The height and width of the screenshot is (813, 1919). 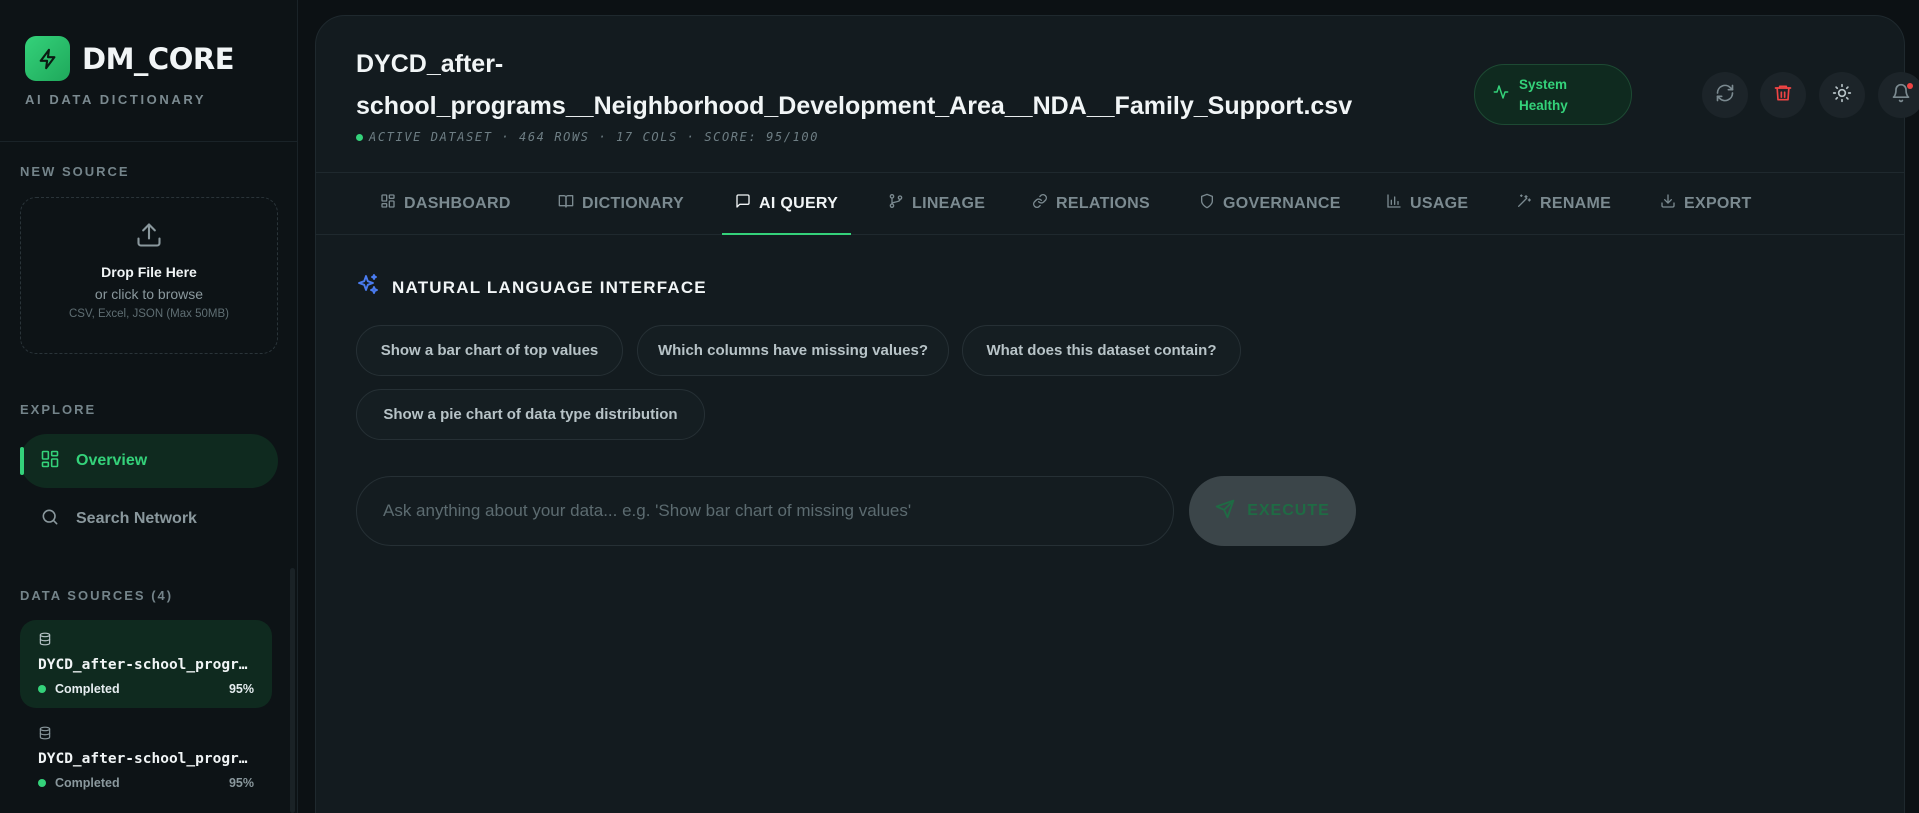 What do you see at coordinates (531, 287) in the screenshot?
I see `section-title: NATURAL LANGUAGE INTERFACE` at bounding box center [531, 287].